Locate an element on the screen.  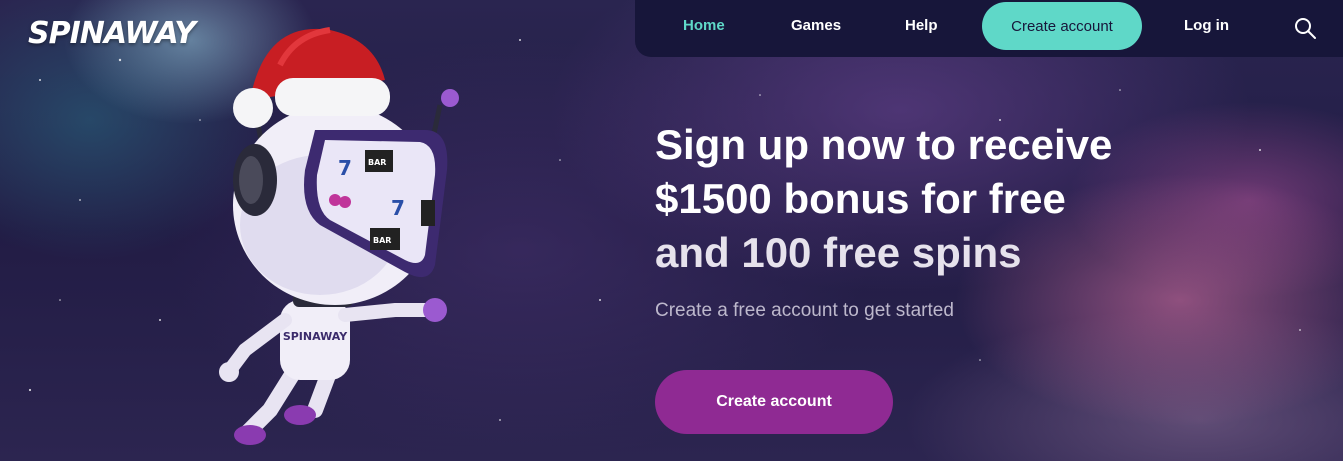
nav-create-account-button: Create account is located at coordinates (1062, 26).